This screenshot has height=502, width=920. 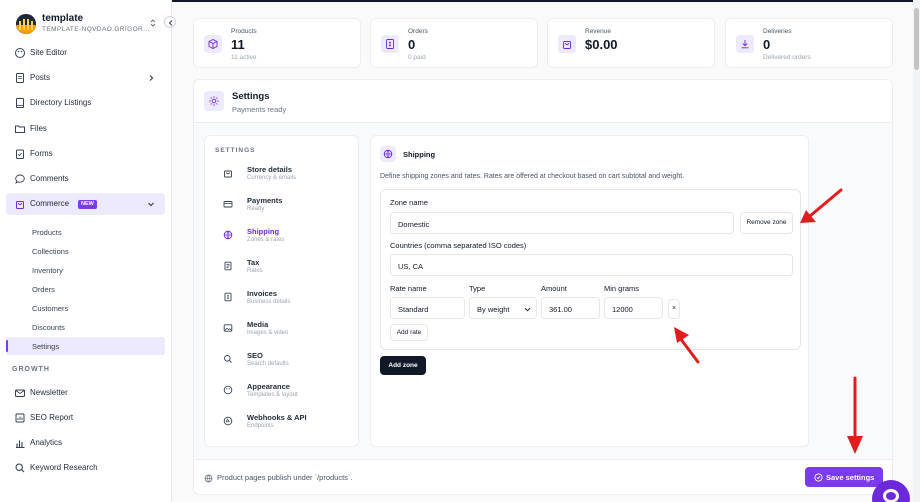 I want to click on settings-nav-heading: SETTINGS, so click(x=235, y=150).